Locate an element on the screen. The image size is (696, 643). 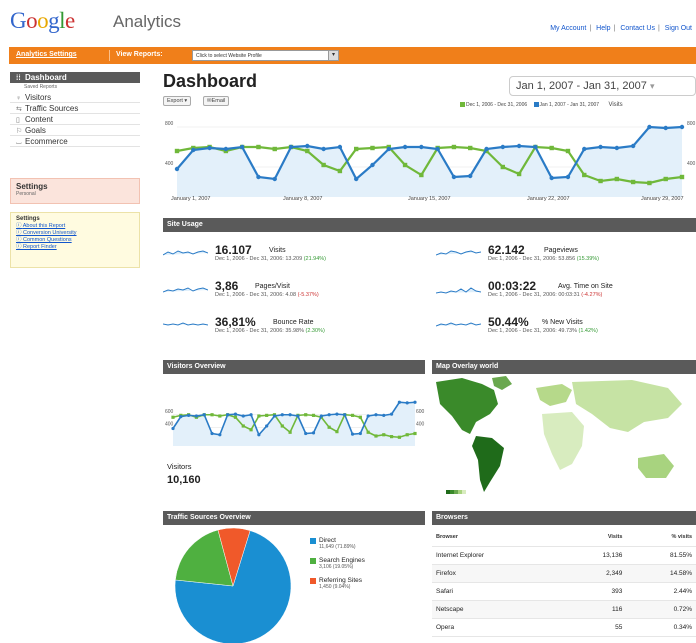
sidebar-item-traffic-sources: ⇆ Traffic Sources is located at coordinates (75, 108).